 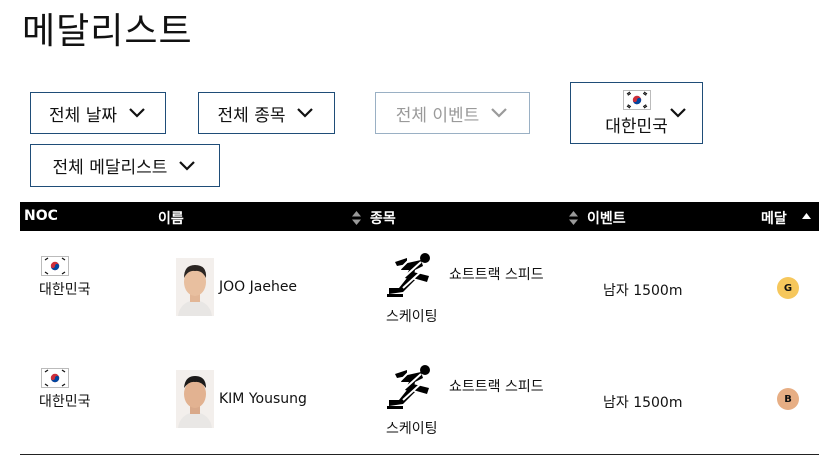 I want to click on date-filter: 전체 날짜, so click(x=98, y=113).